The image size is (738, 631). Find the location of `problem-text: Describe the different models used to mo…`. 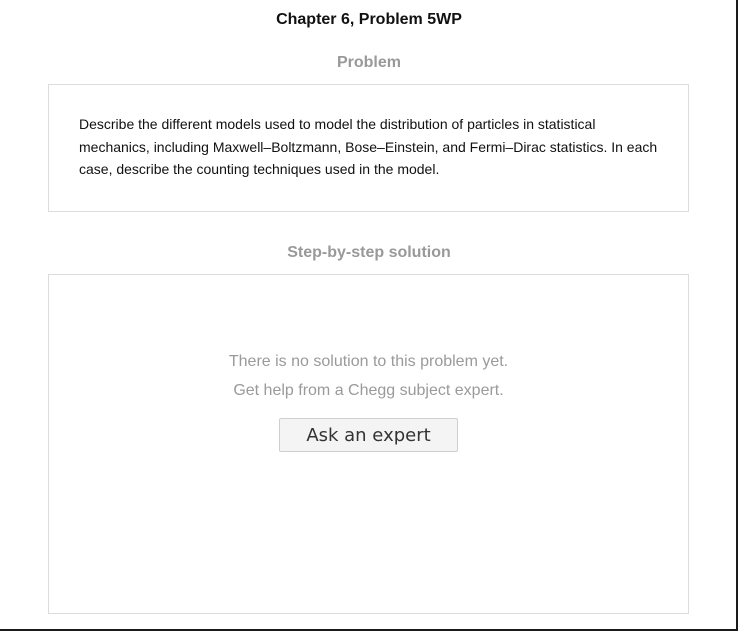

problem-text: Describe the different models used to mo… is located at coordinates (368, 146).